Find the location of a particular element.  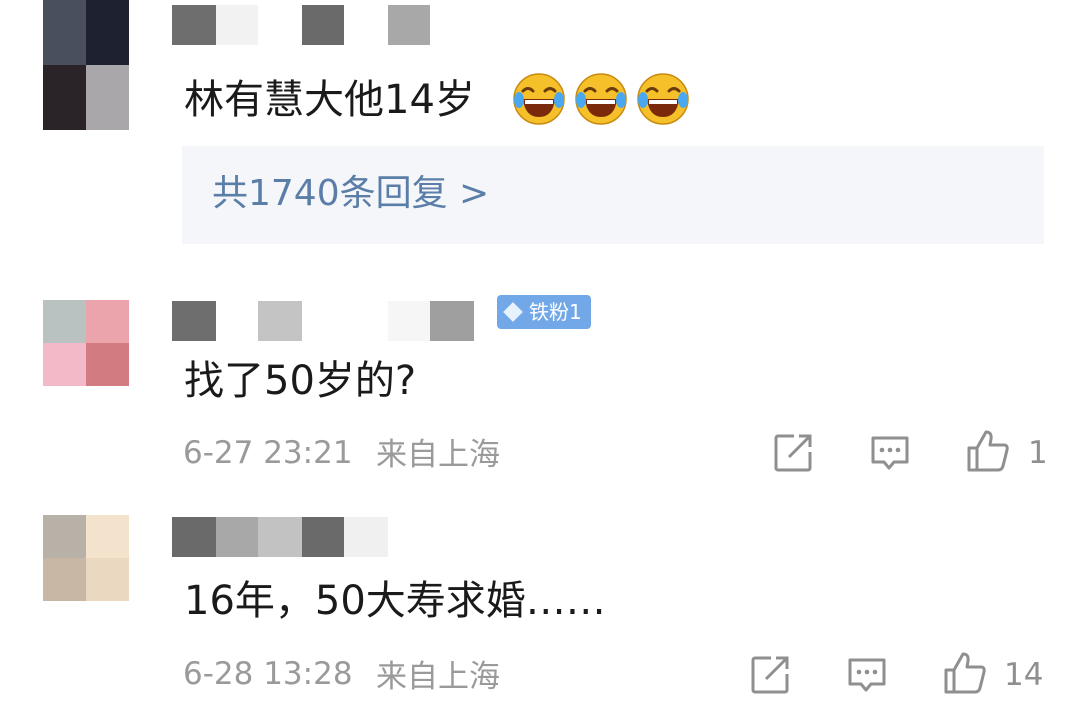

fan-badge: 铁粉1 is located at coordinates (544, 312).